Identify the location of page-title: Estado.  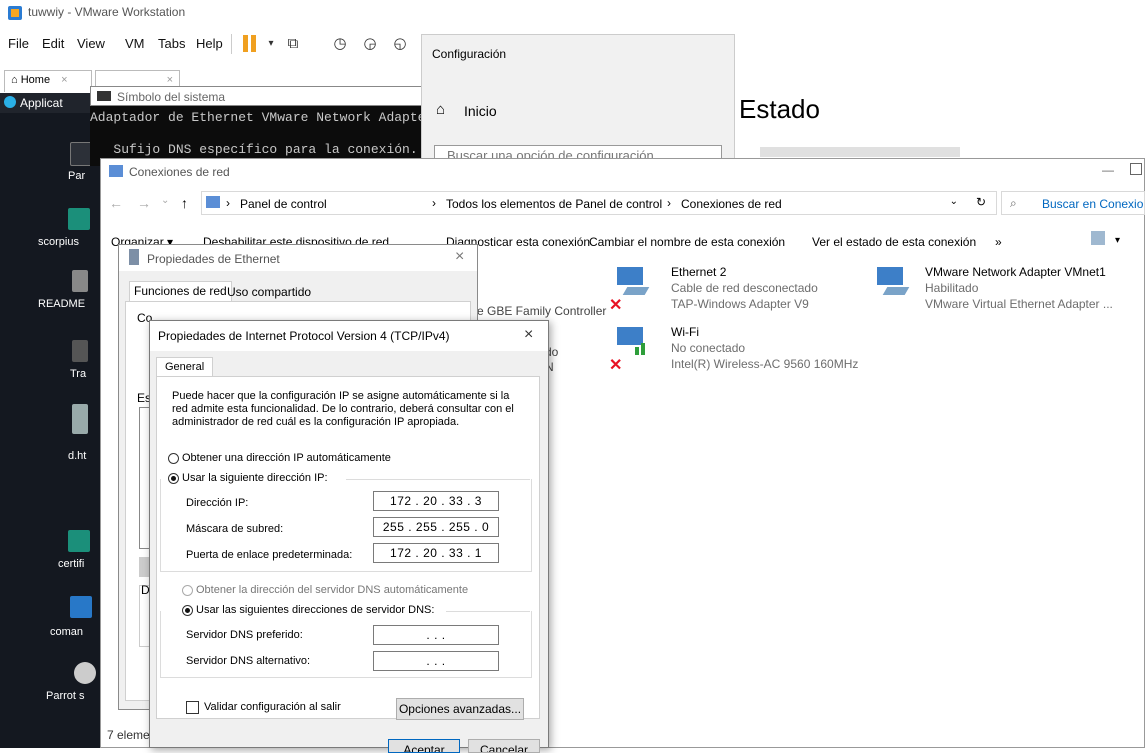
(779, 109).